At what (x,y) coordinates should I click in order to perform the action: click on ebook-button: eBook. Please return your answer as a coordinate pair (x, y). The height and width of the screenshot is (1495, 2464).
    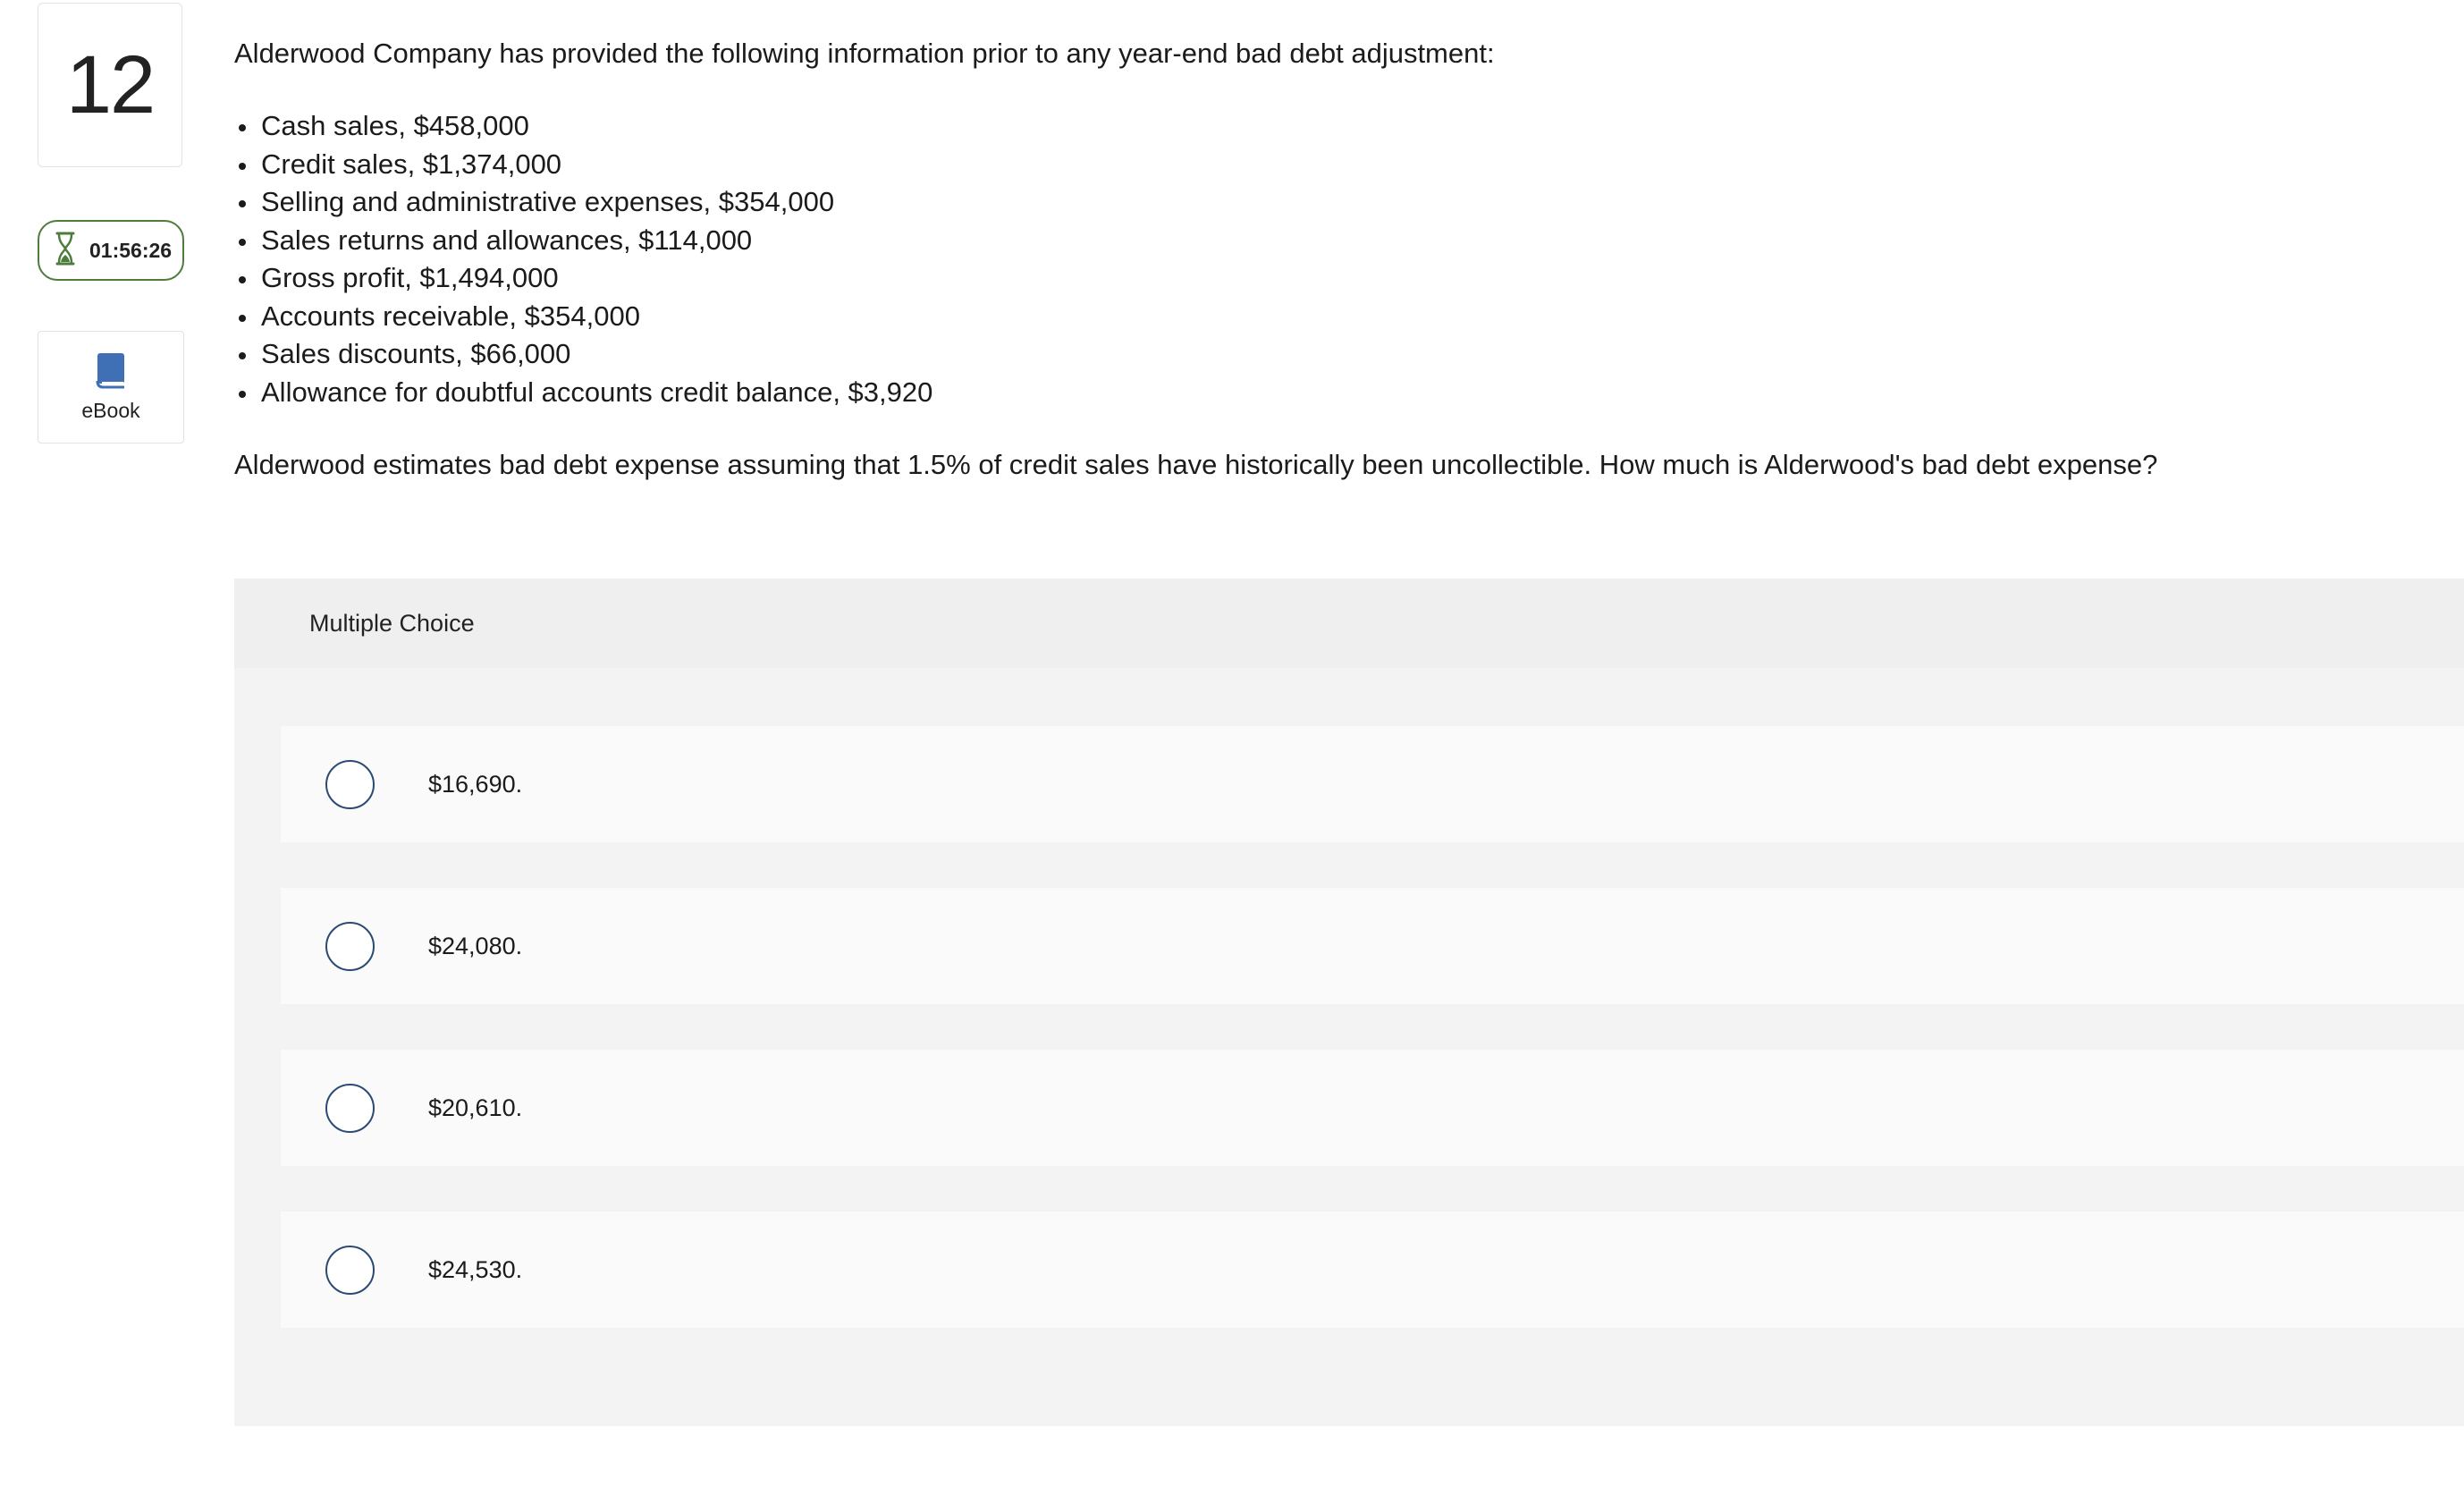
    Looking at the image, I should click on (111, 387).